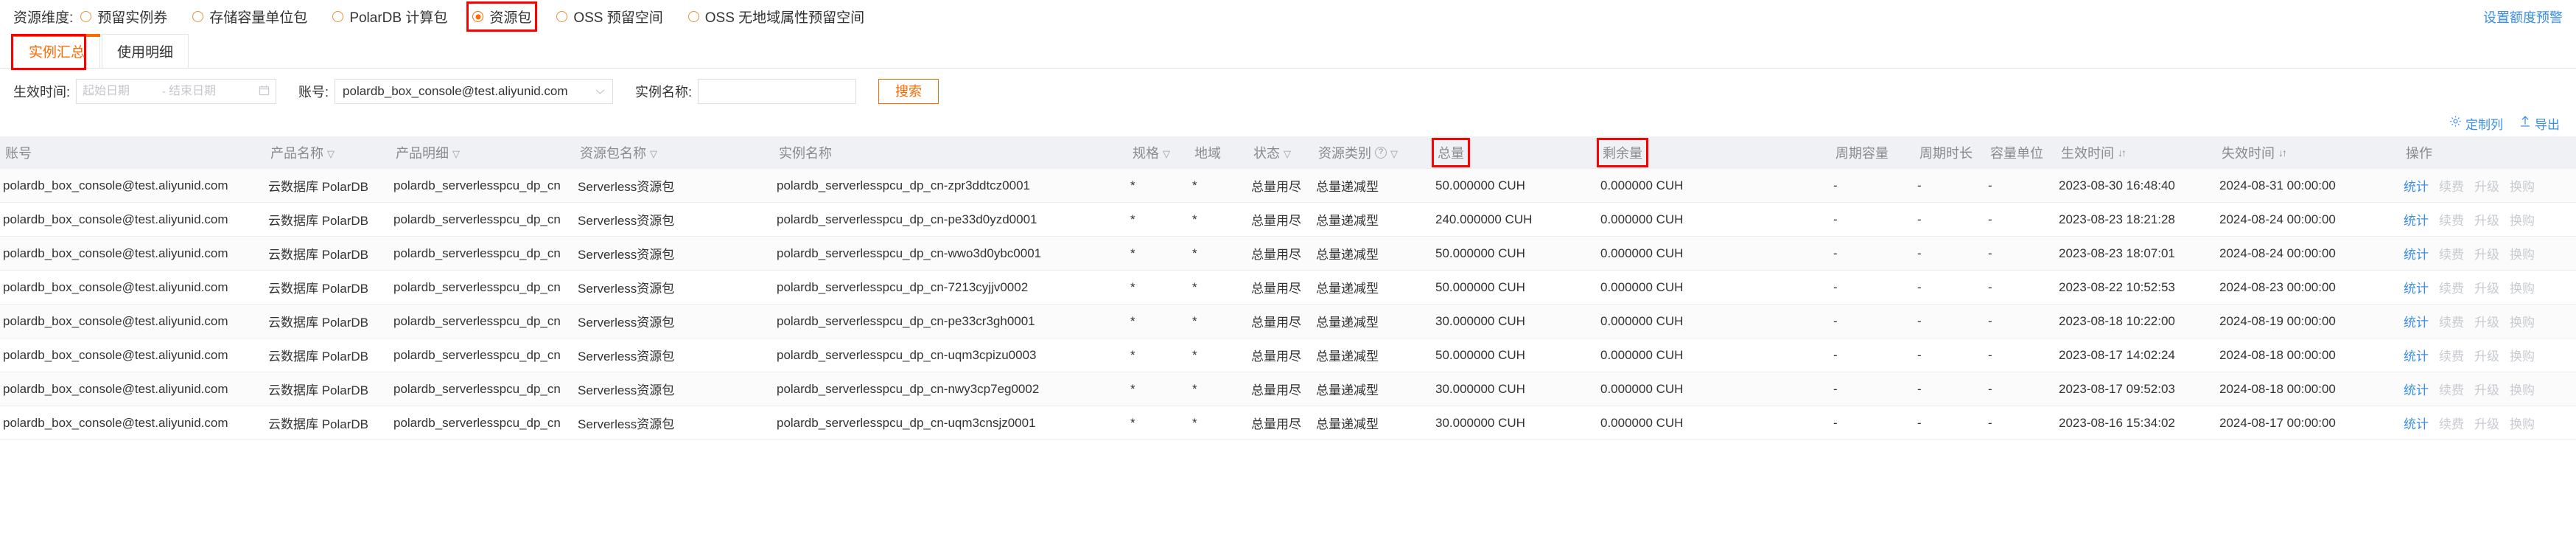 Image resolution: width=2576 pixels, height=539 pixels. Describe the element at coordinates (249, 16) in the screenshot. I see `radio-option-1: 存储容量单位包` at that location.